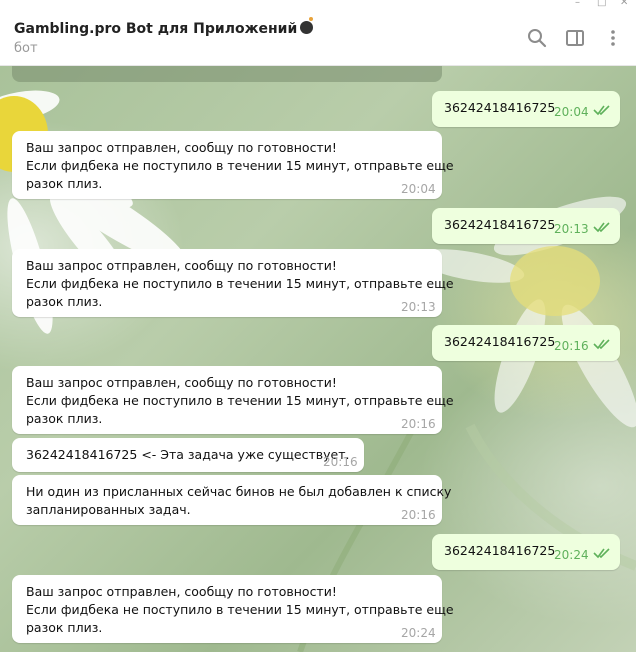  What do you see at coordinates (26, 48) in the screenshot?
I see `chat-subtitle: бот` at bounding box center [26, 48].